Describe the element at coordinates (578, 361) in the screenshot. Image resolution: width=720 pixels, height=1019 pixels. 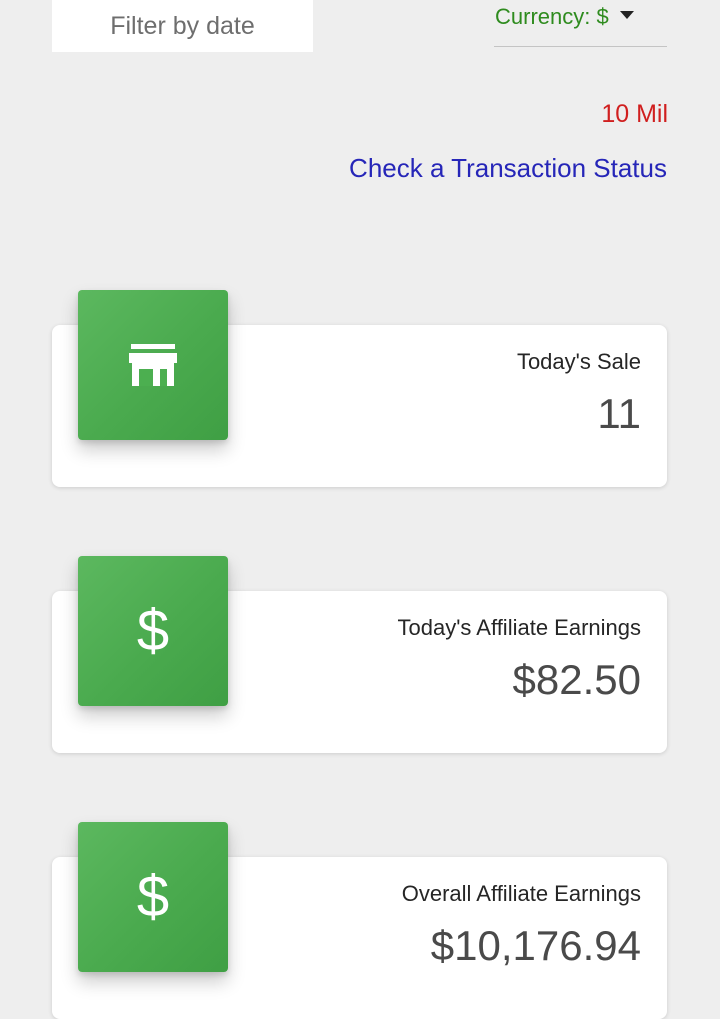
I see `stat-title: Today's Sale` at that location.